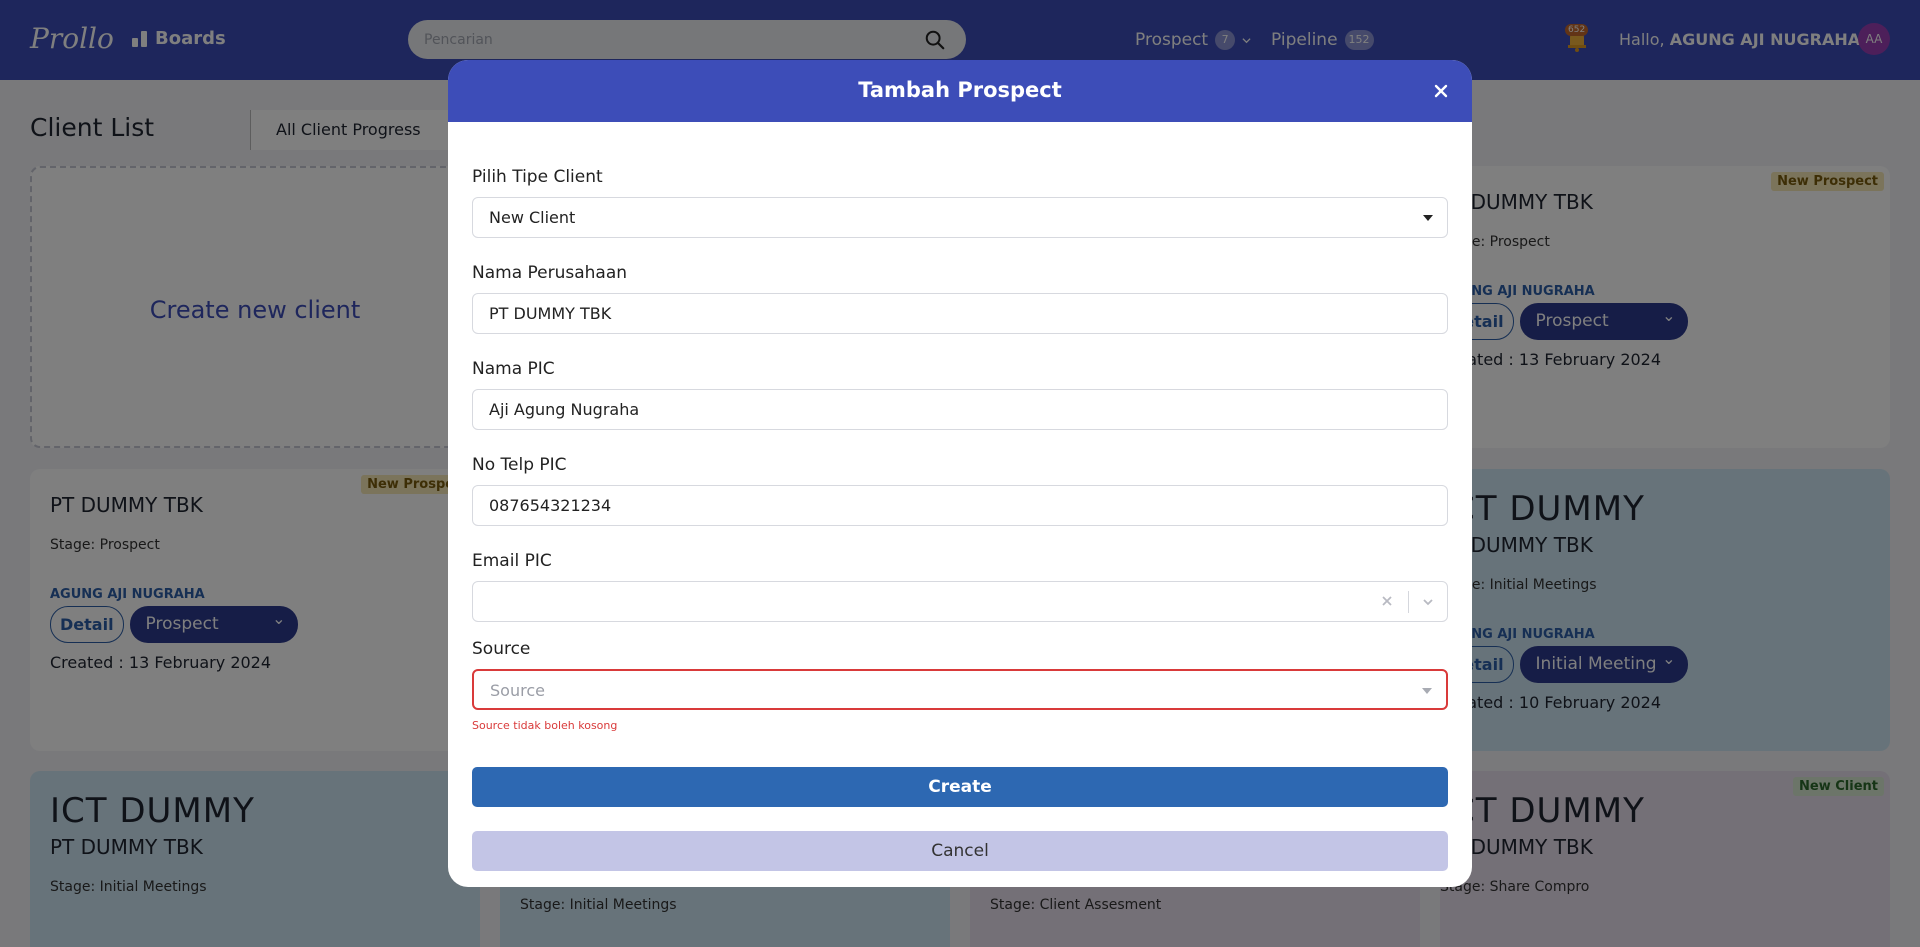  What do you see at coordinates (960, 409) in the screenshot?
I see `pic-name-field: Aji Agung Nugraha` at bounding box center [960, 409].